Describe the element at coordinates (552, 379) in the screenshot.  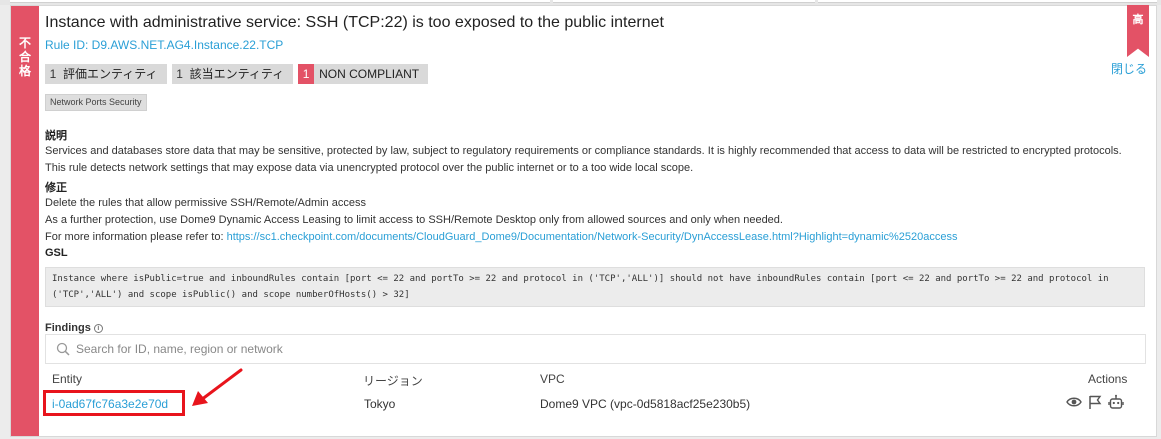
I see `column-header-vpc: VPC` at that location.